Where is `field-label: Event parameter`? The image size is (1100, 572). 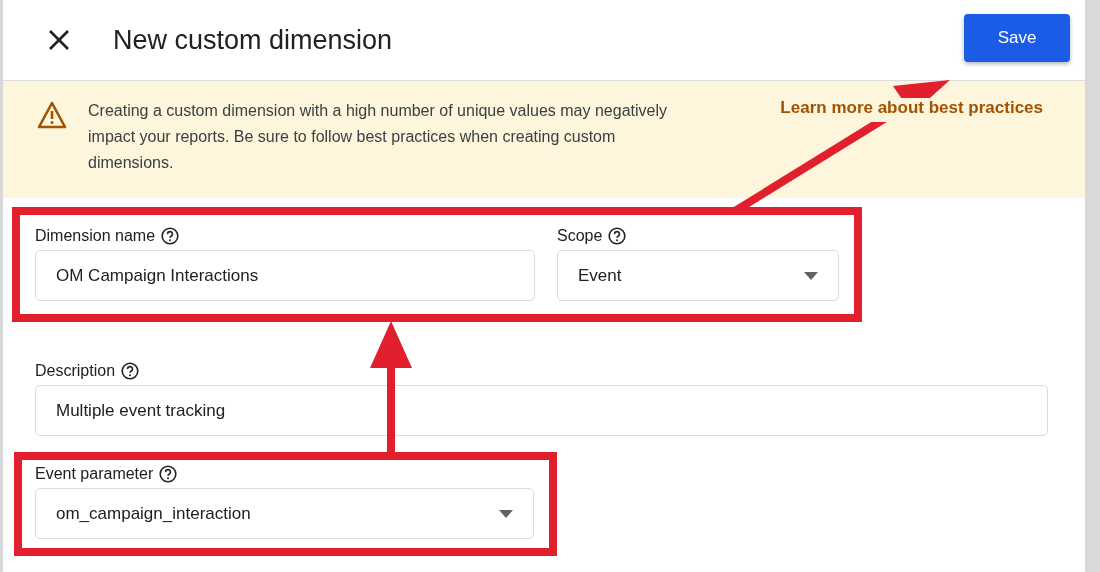 field-label: Event parameter is located at coordinates (94, 474).